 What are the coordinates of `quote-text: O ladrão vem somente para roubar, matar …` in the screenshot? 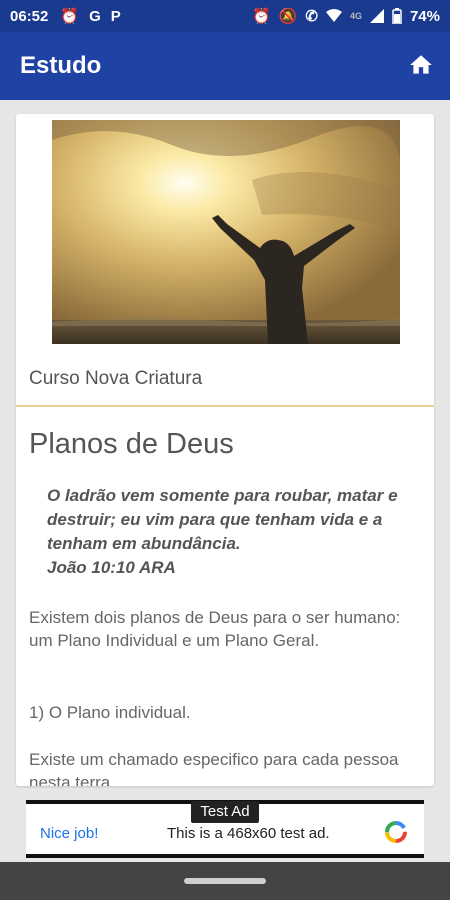 It's located at (222, 519).